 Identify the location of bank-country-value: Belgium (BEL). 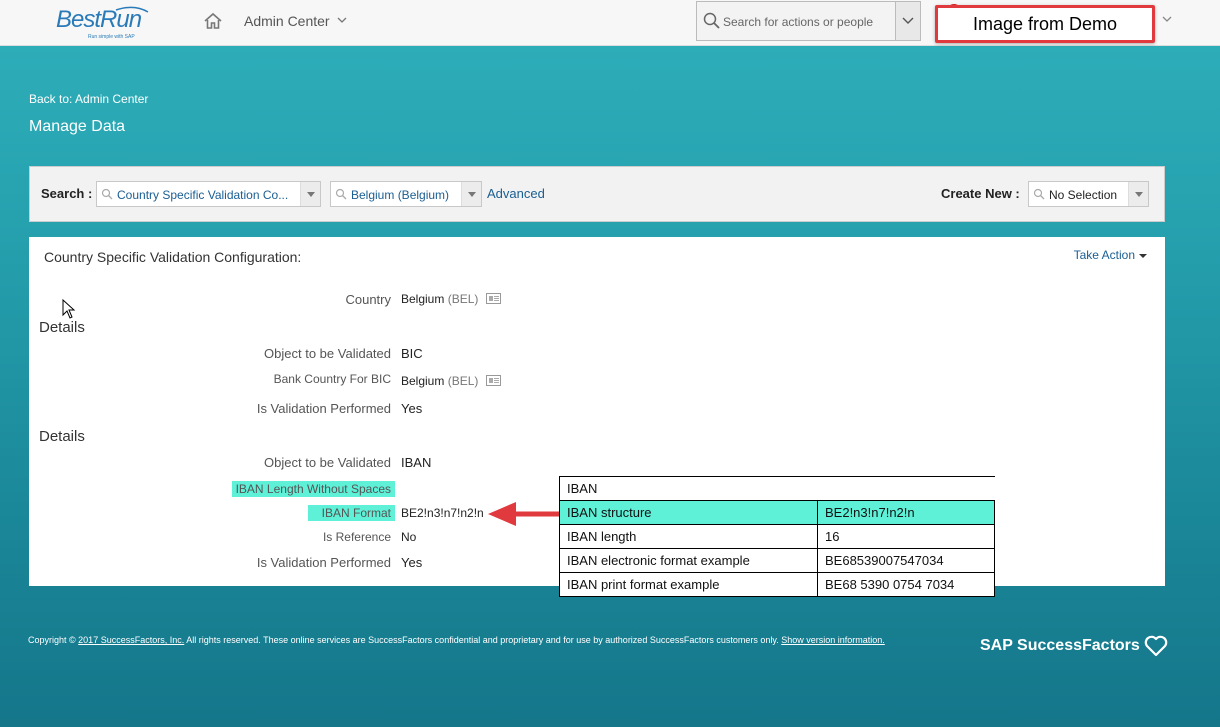
(451, 381).